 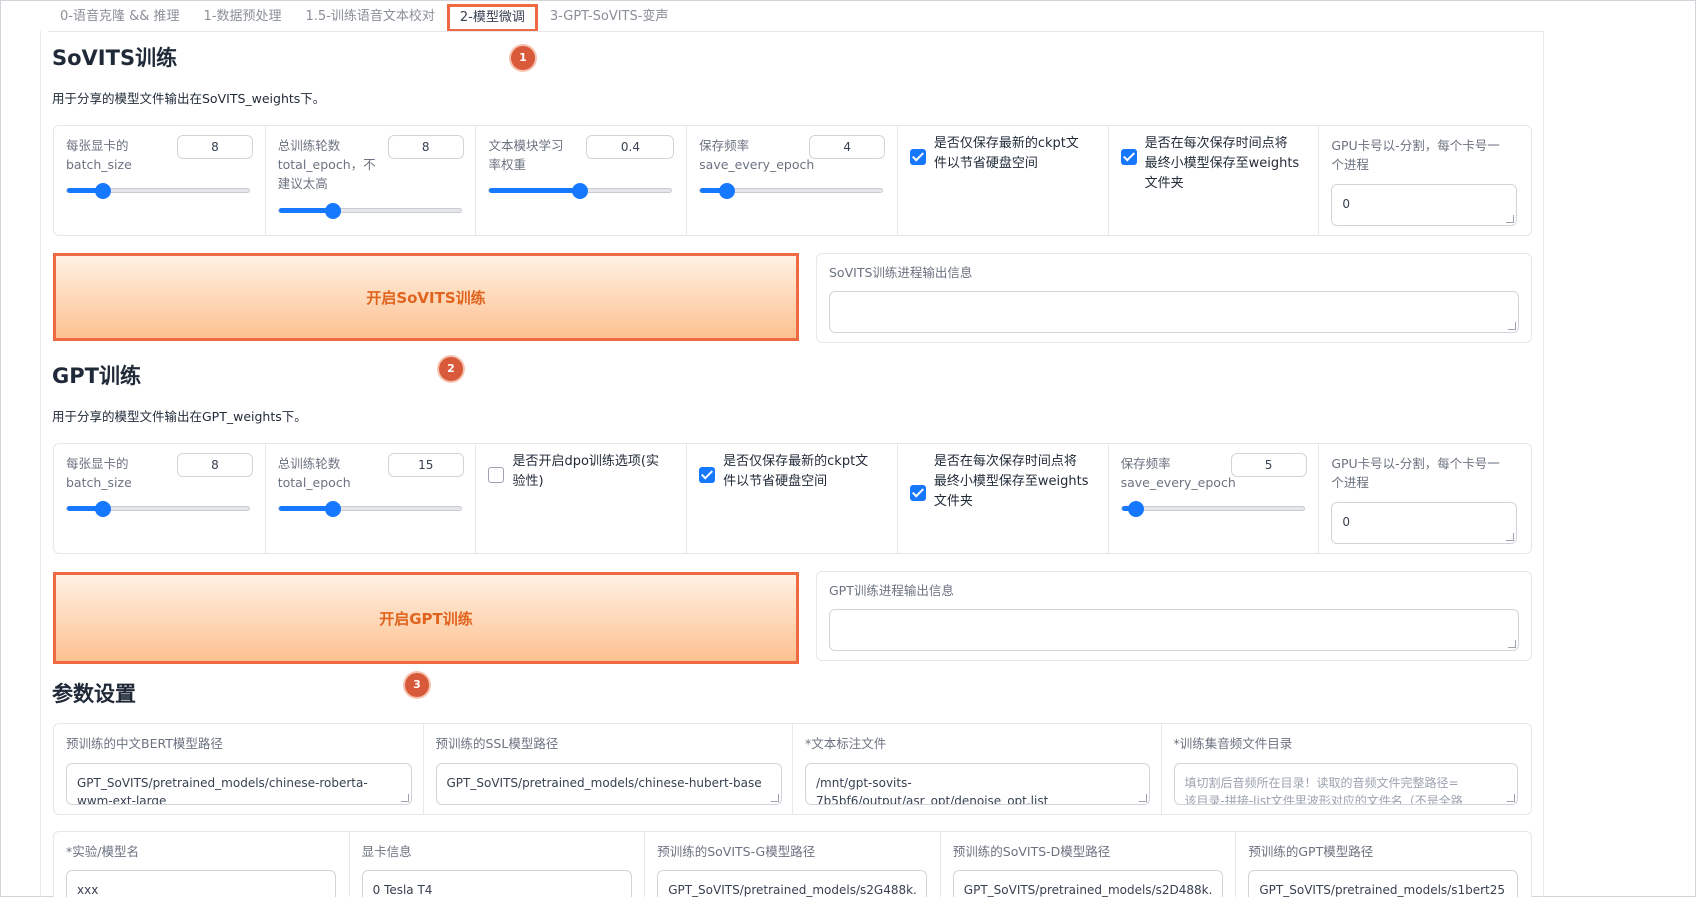 What do you see at coordinates (189, 98) in the screenshot?
I see `sovits-description: 用于分享的模型文件输出在SoVITS_weights下。` at bounding box center [189, 98].